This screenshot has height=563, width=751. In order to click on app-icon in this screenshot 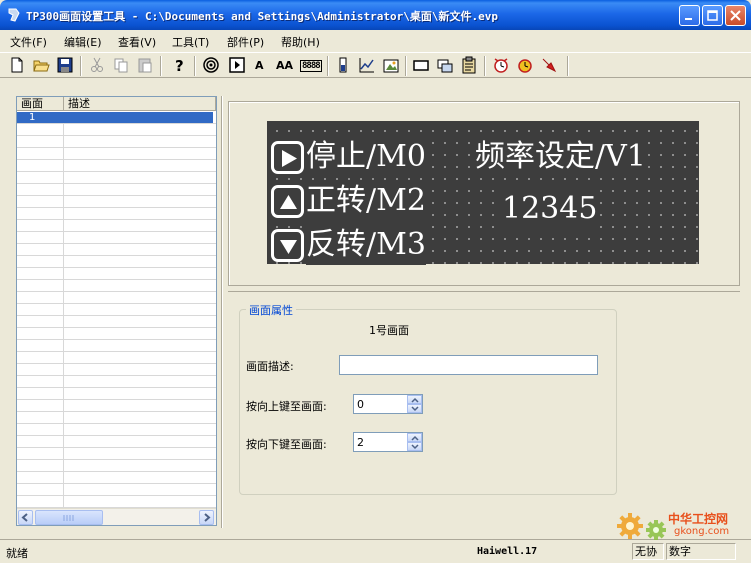, I will do `click(14, 15)`.